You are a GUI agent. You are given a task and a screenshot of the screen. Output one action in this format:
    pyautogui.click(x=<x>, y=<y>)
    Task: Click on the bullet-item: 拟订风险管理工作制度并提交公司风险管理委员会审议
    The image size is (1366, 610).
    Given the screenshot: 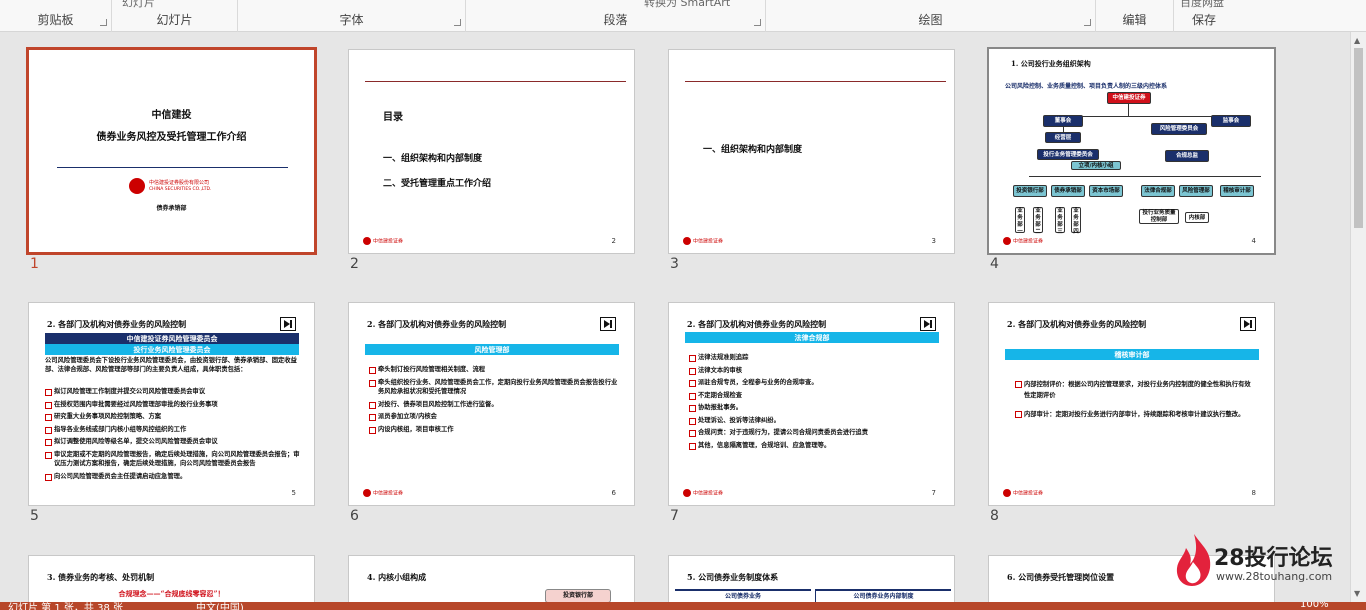 What is the action you would take?
    pyautogui.click(x=173, y=392)
    